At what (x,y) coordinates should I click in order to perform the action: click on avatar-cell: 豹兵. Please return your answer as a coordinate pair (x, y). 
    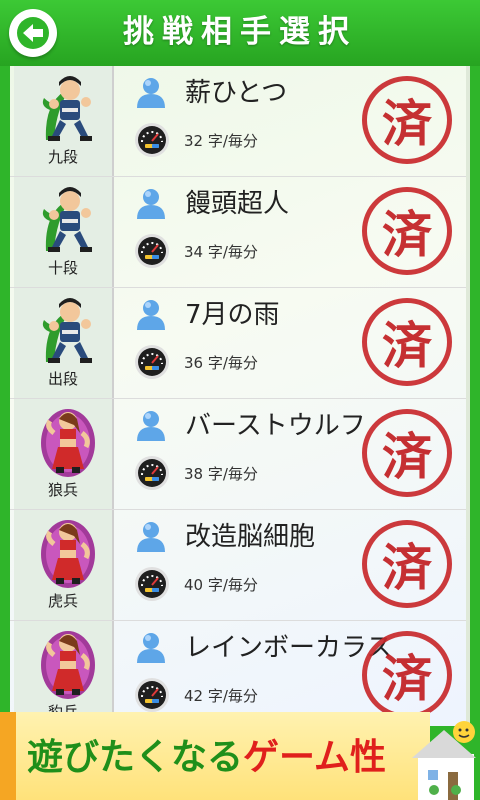
    Looking at the image, I should click on (64, 673).